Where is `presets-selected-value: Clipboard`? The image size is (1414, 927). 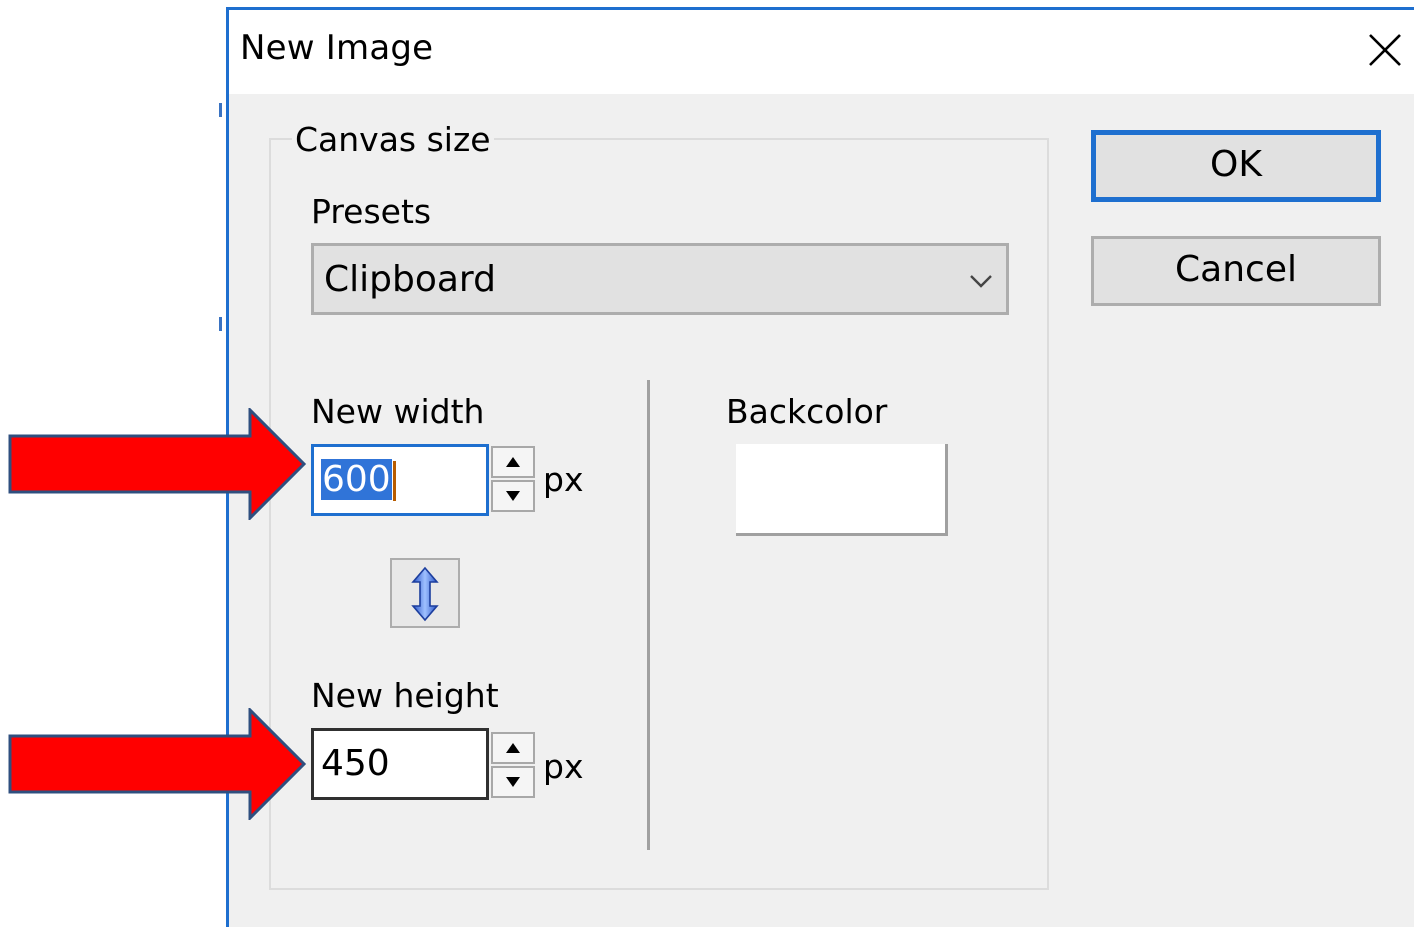
presets-selected-value: Clipboard is located at coordinates (410, 279).